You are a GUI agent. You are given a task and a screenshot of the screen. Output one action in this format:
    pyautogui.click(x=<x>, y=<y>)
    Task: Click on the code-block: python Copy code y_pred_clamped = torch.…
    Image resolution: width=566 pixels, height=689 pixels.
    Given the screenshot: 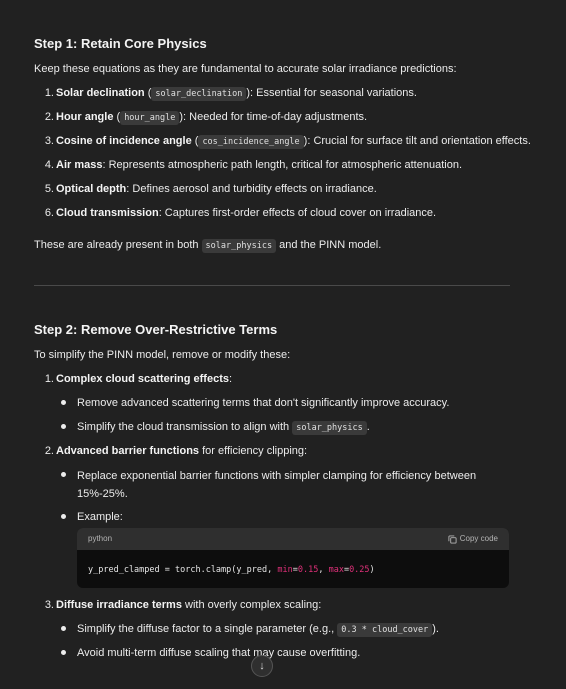 What is the action you would take?
    pyautogui.click(x=293, y=558)
    